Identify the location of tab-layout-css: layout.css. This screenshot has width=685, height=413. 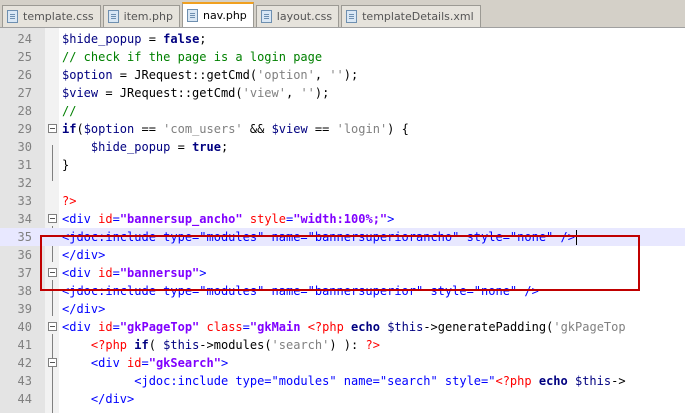
(297, 16).